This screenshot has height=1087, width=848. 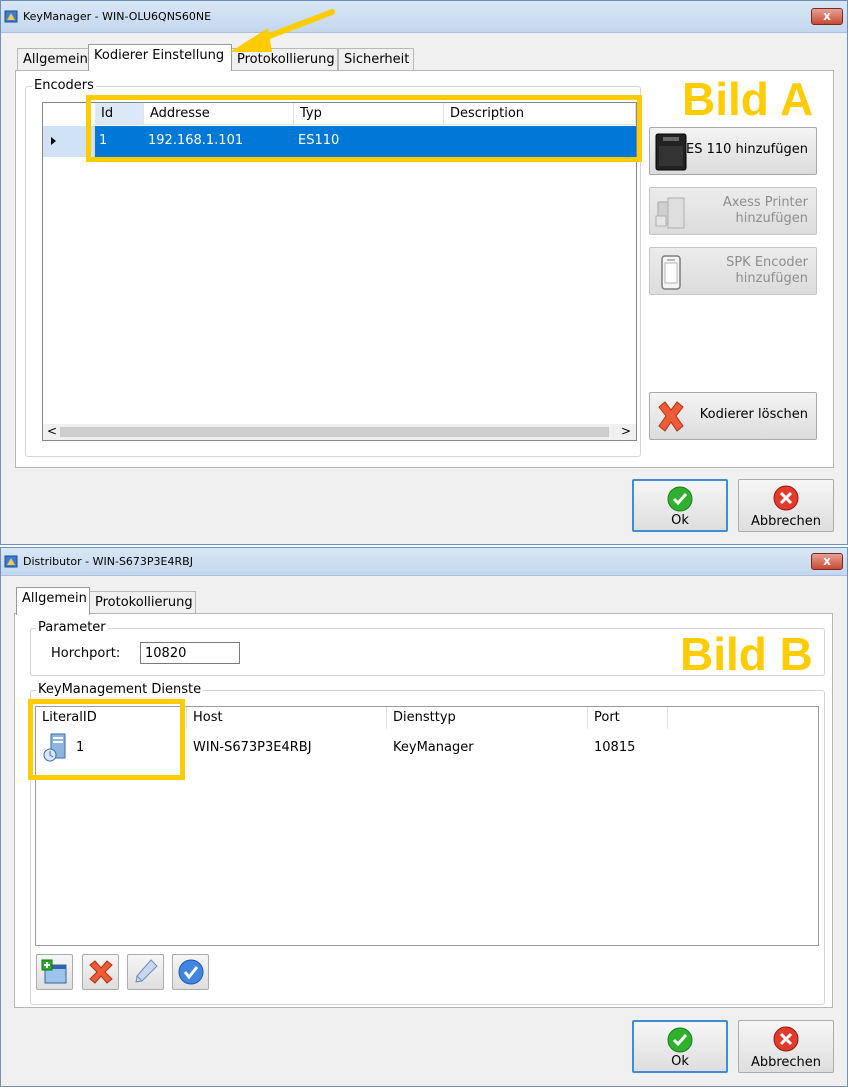 I want to click on printer-icon, so click(x=670, y=213).